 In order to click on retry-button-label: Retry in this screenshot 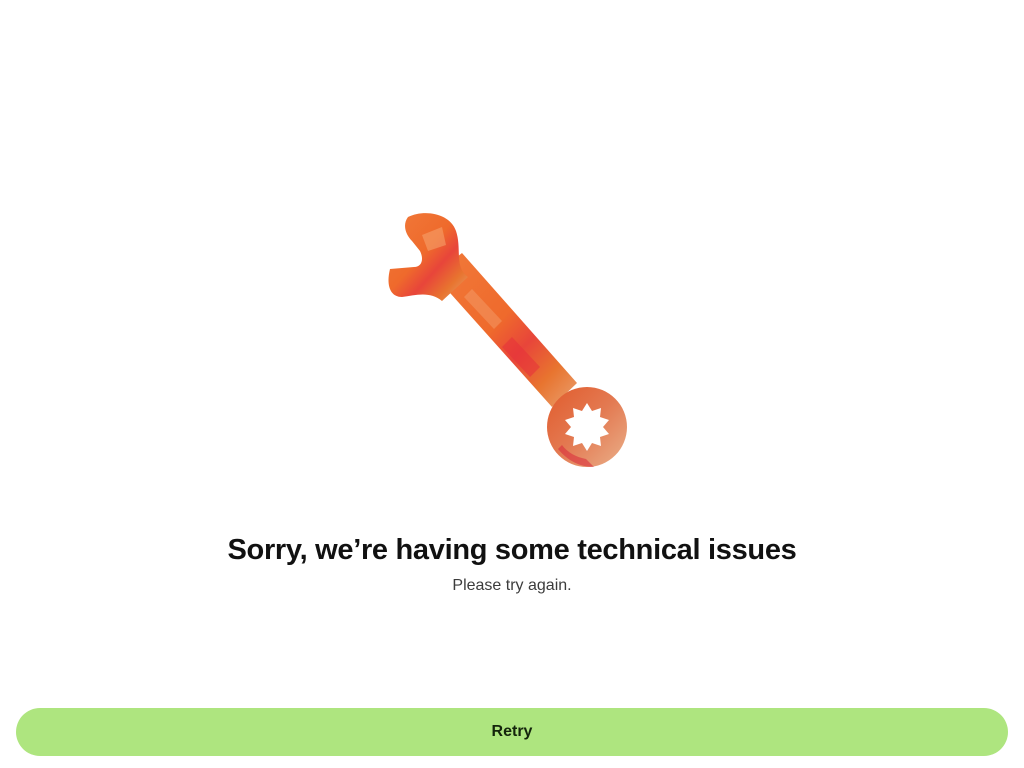, I will do `click(512, 731)`.